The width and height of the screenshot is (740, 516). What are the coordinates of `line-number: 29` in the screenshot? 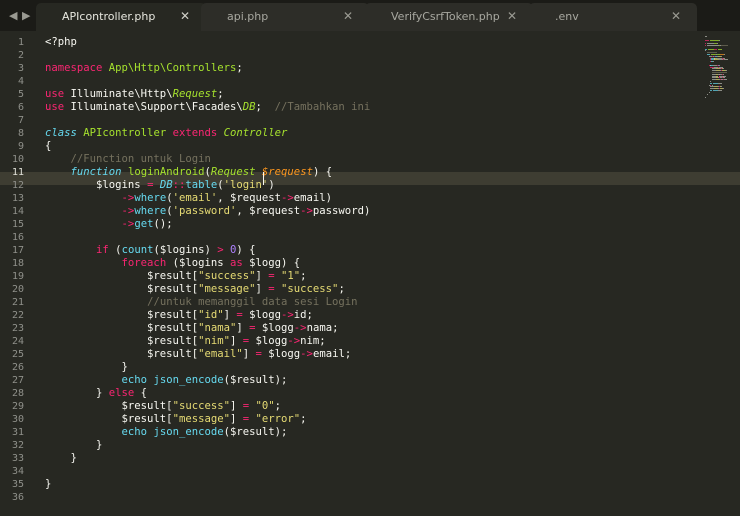 It's located at (17, 406).